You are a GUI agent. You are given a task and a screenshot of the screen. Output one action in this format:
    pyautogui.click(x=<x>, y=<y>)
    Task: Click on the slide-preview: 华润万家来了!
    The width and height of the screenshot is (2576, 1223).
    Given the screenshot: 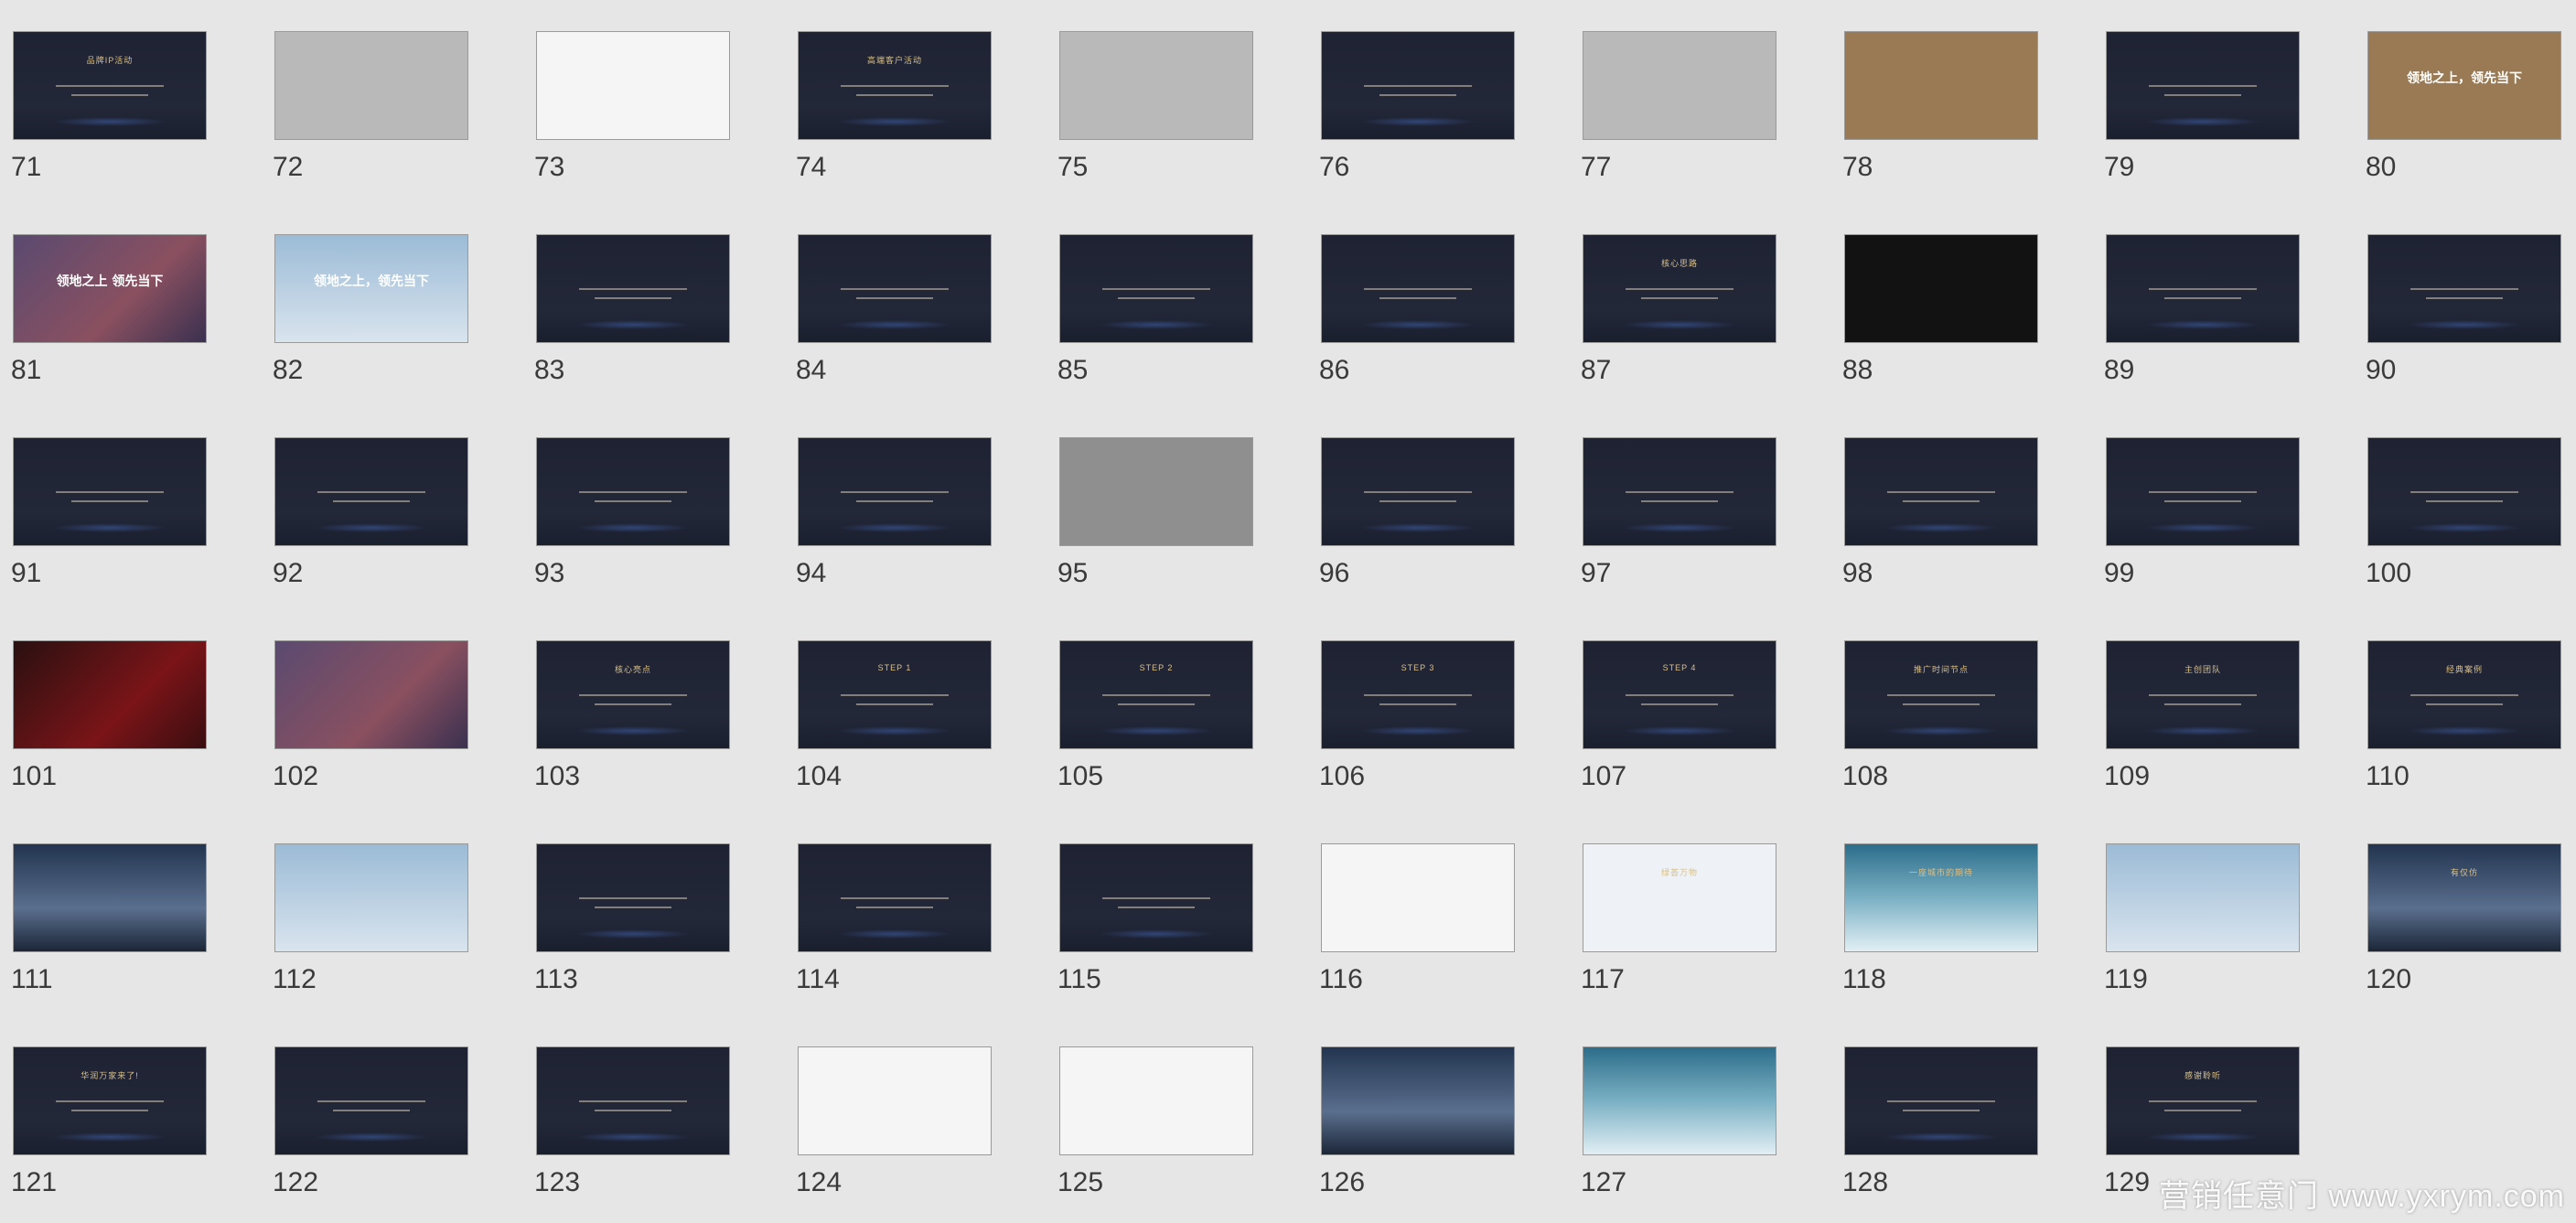 What is the action you would take?
    pyautogui.click(x=110, y=1100)
    